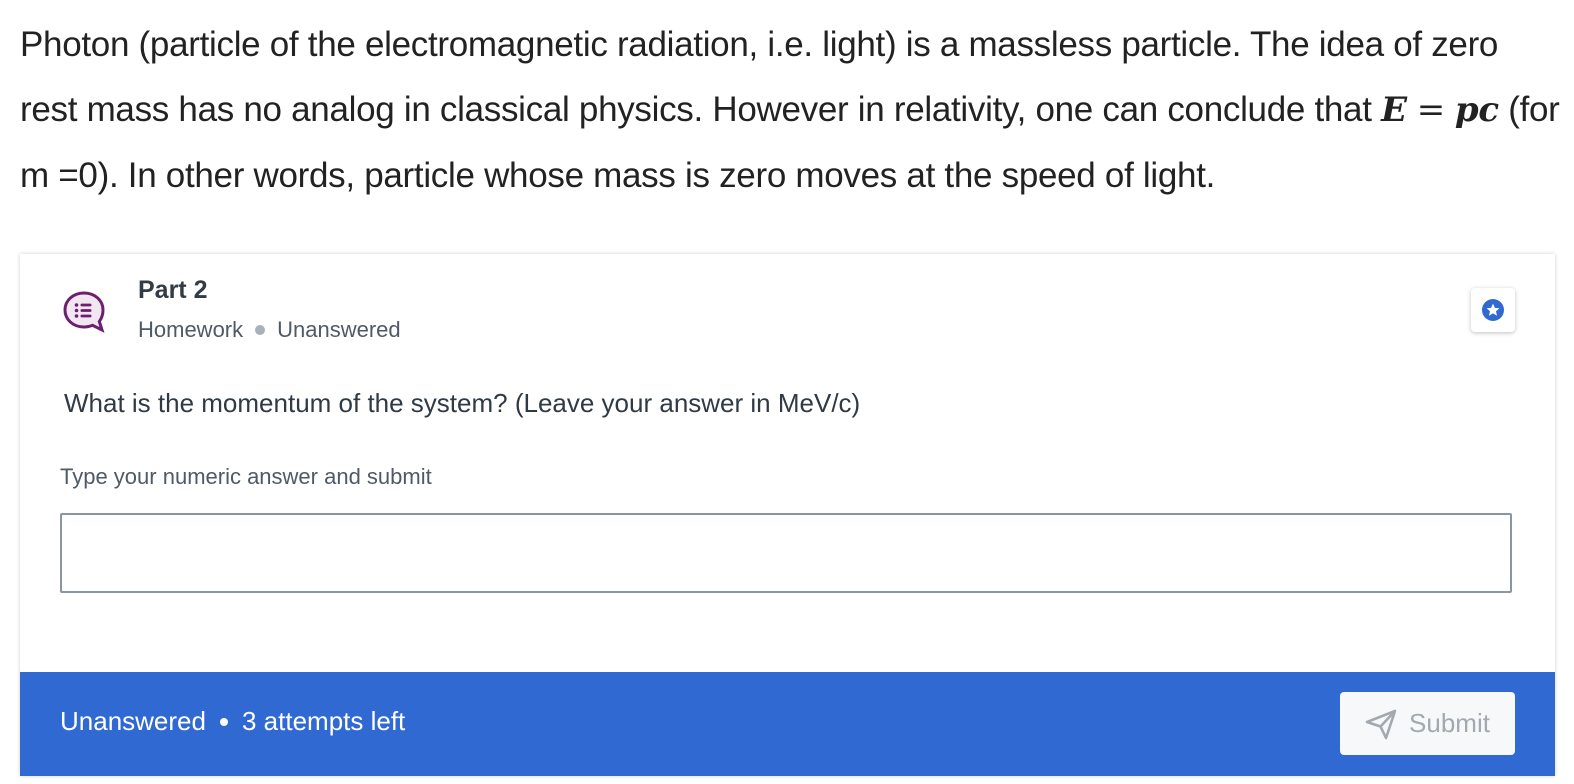 This screenshot has height=784, width=1574. I want to click on attempts-left: 3 attempts left, so click(323, 721).